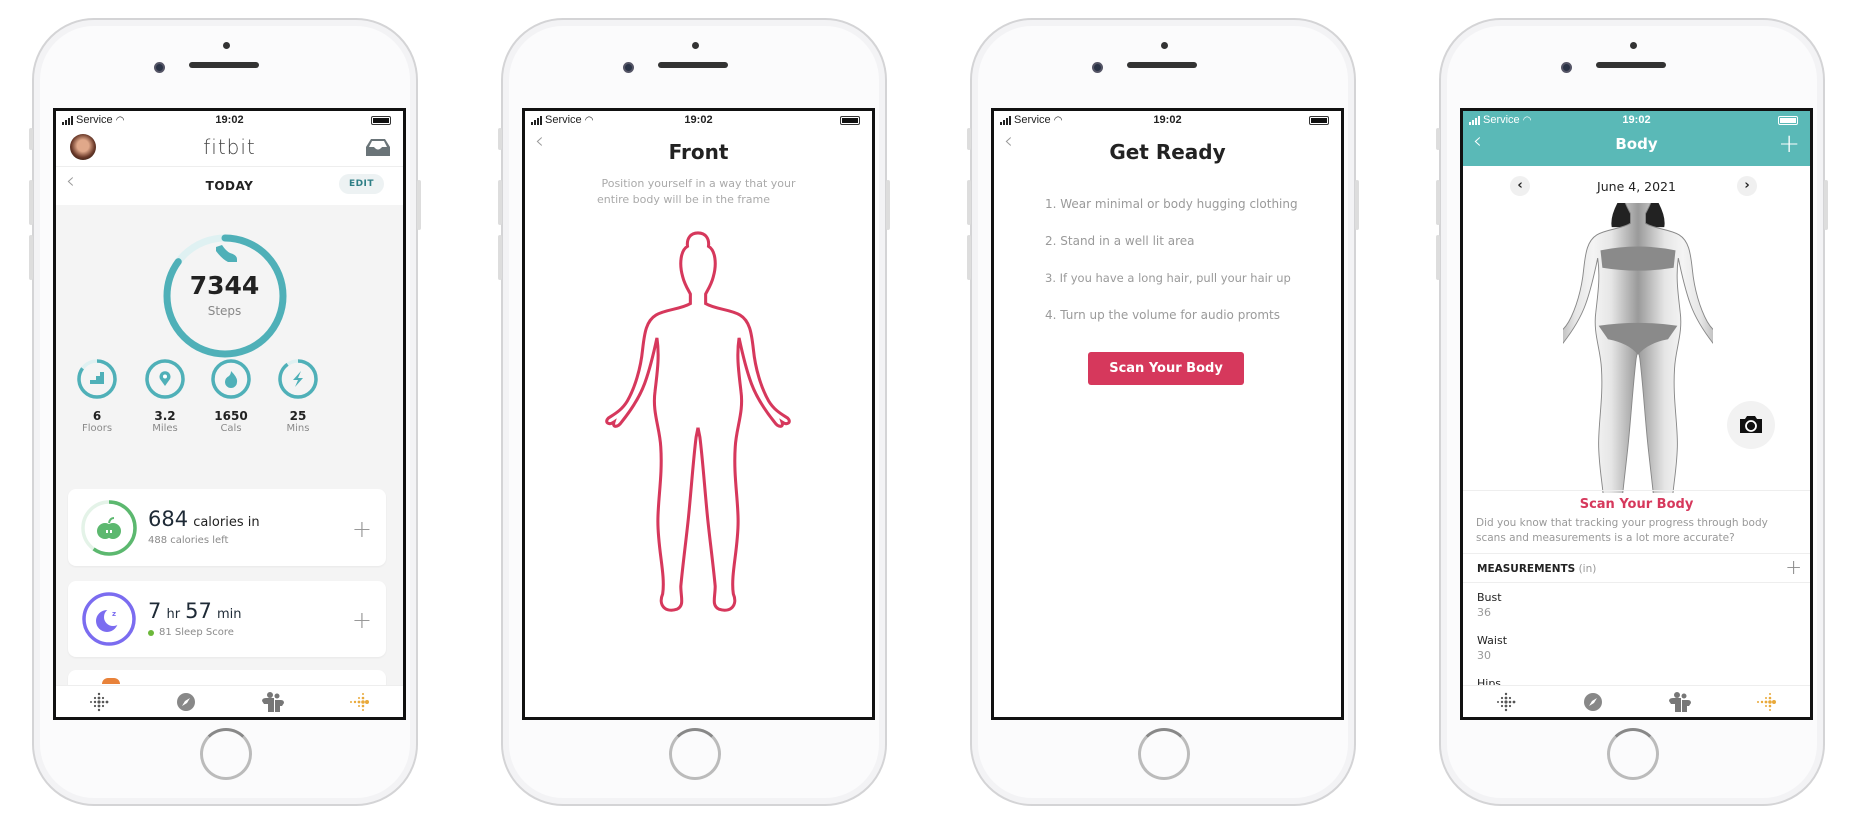 The image size is (1858, 823). I want to click on measurement-value: 36, so click(1484, 612).